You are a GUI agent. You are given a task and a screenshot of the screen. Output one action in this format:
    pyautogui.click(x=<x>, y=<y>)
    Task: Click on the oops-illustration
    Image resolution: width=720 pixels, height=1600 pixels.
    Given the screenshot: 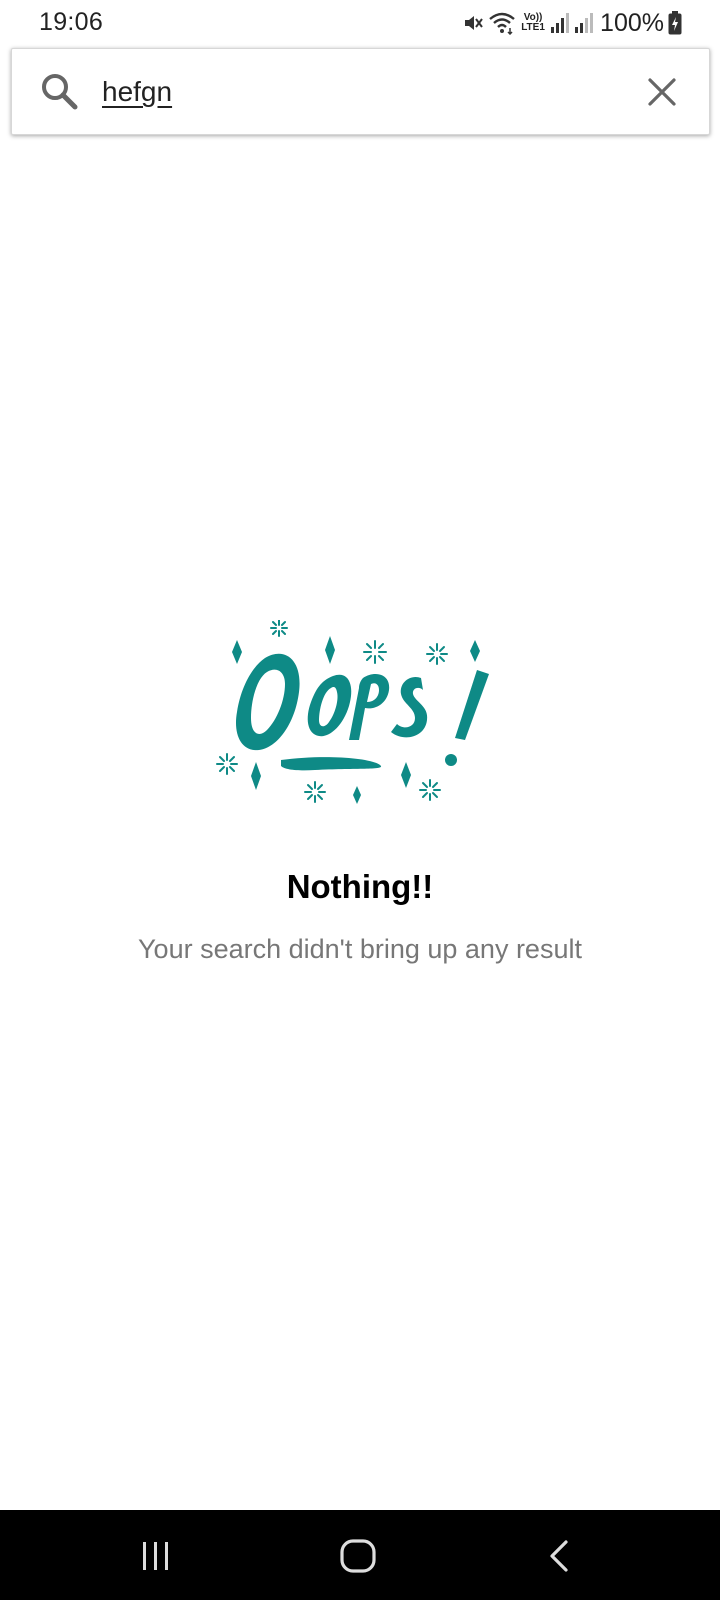 What is the action you would take?
    pyautogui.click(x=360, y=719)
    